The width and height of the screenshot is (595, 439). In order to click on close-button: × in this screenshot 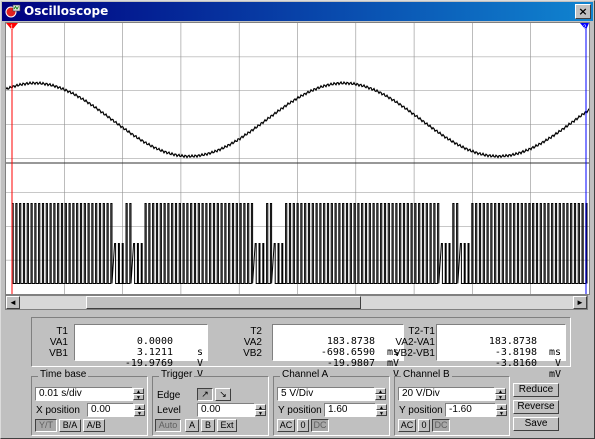, I will do `click(583, 11)`.